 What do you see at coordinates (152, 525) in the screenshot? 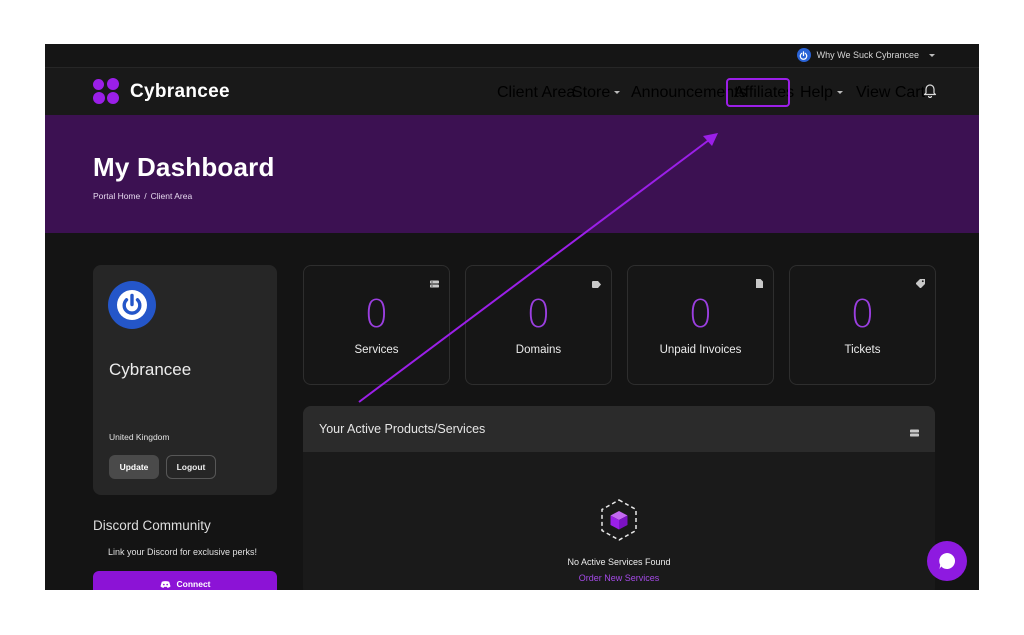
I see `discord-title: Discord Community` at bounding box center [152, 525].